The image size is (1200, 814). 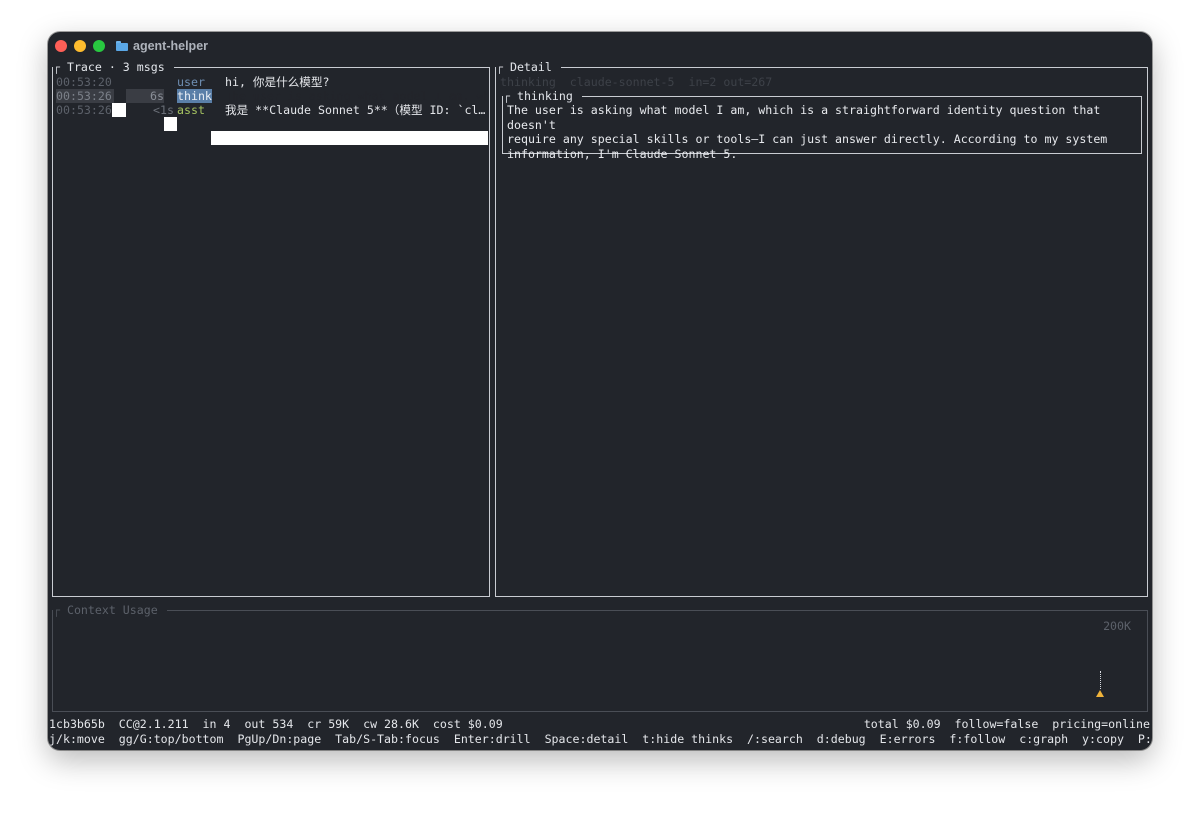 I want to click on trace-row: 00:53:20 user hi, 你是什么模型?, so click(x=272, y=82).